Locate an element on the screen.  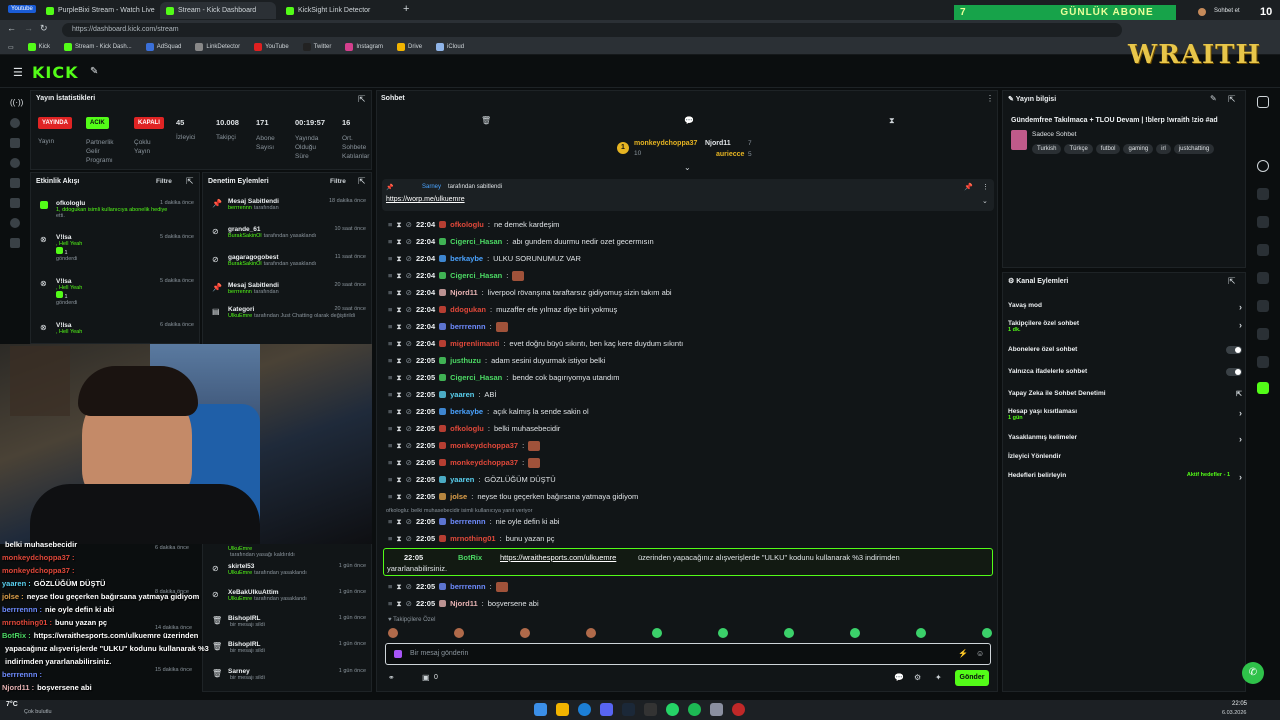
app-icon is located at coordinates (716, 709).